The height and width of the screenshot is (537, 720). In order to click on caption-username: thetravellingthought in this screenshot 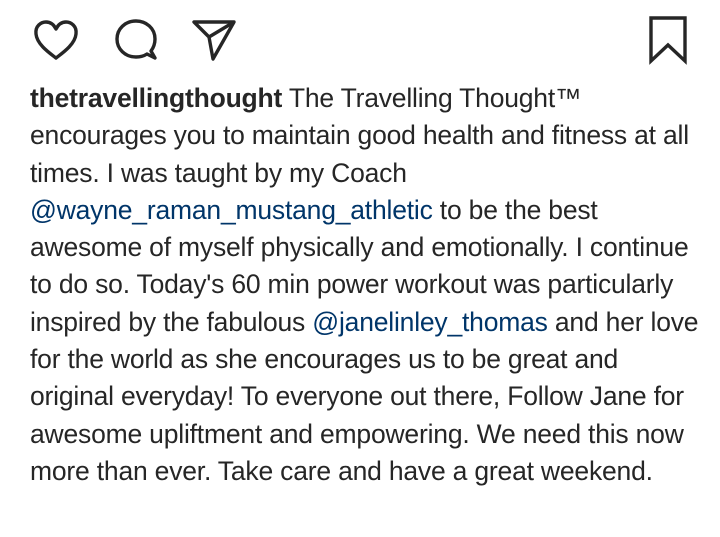, I will do `click(156, 98)`.